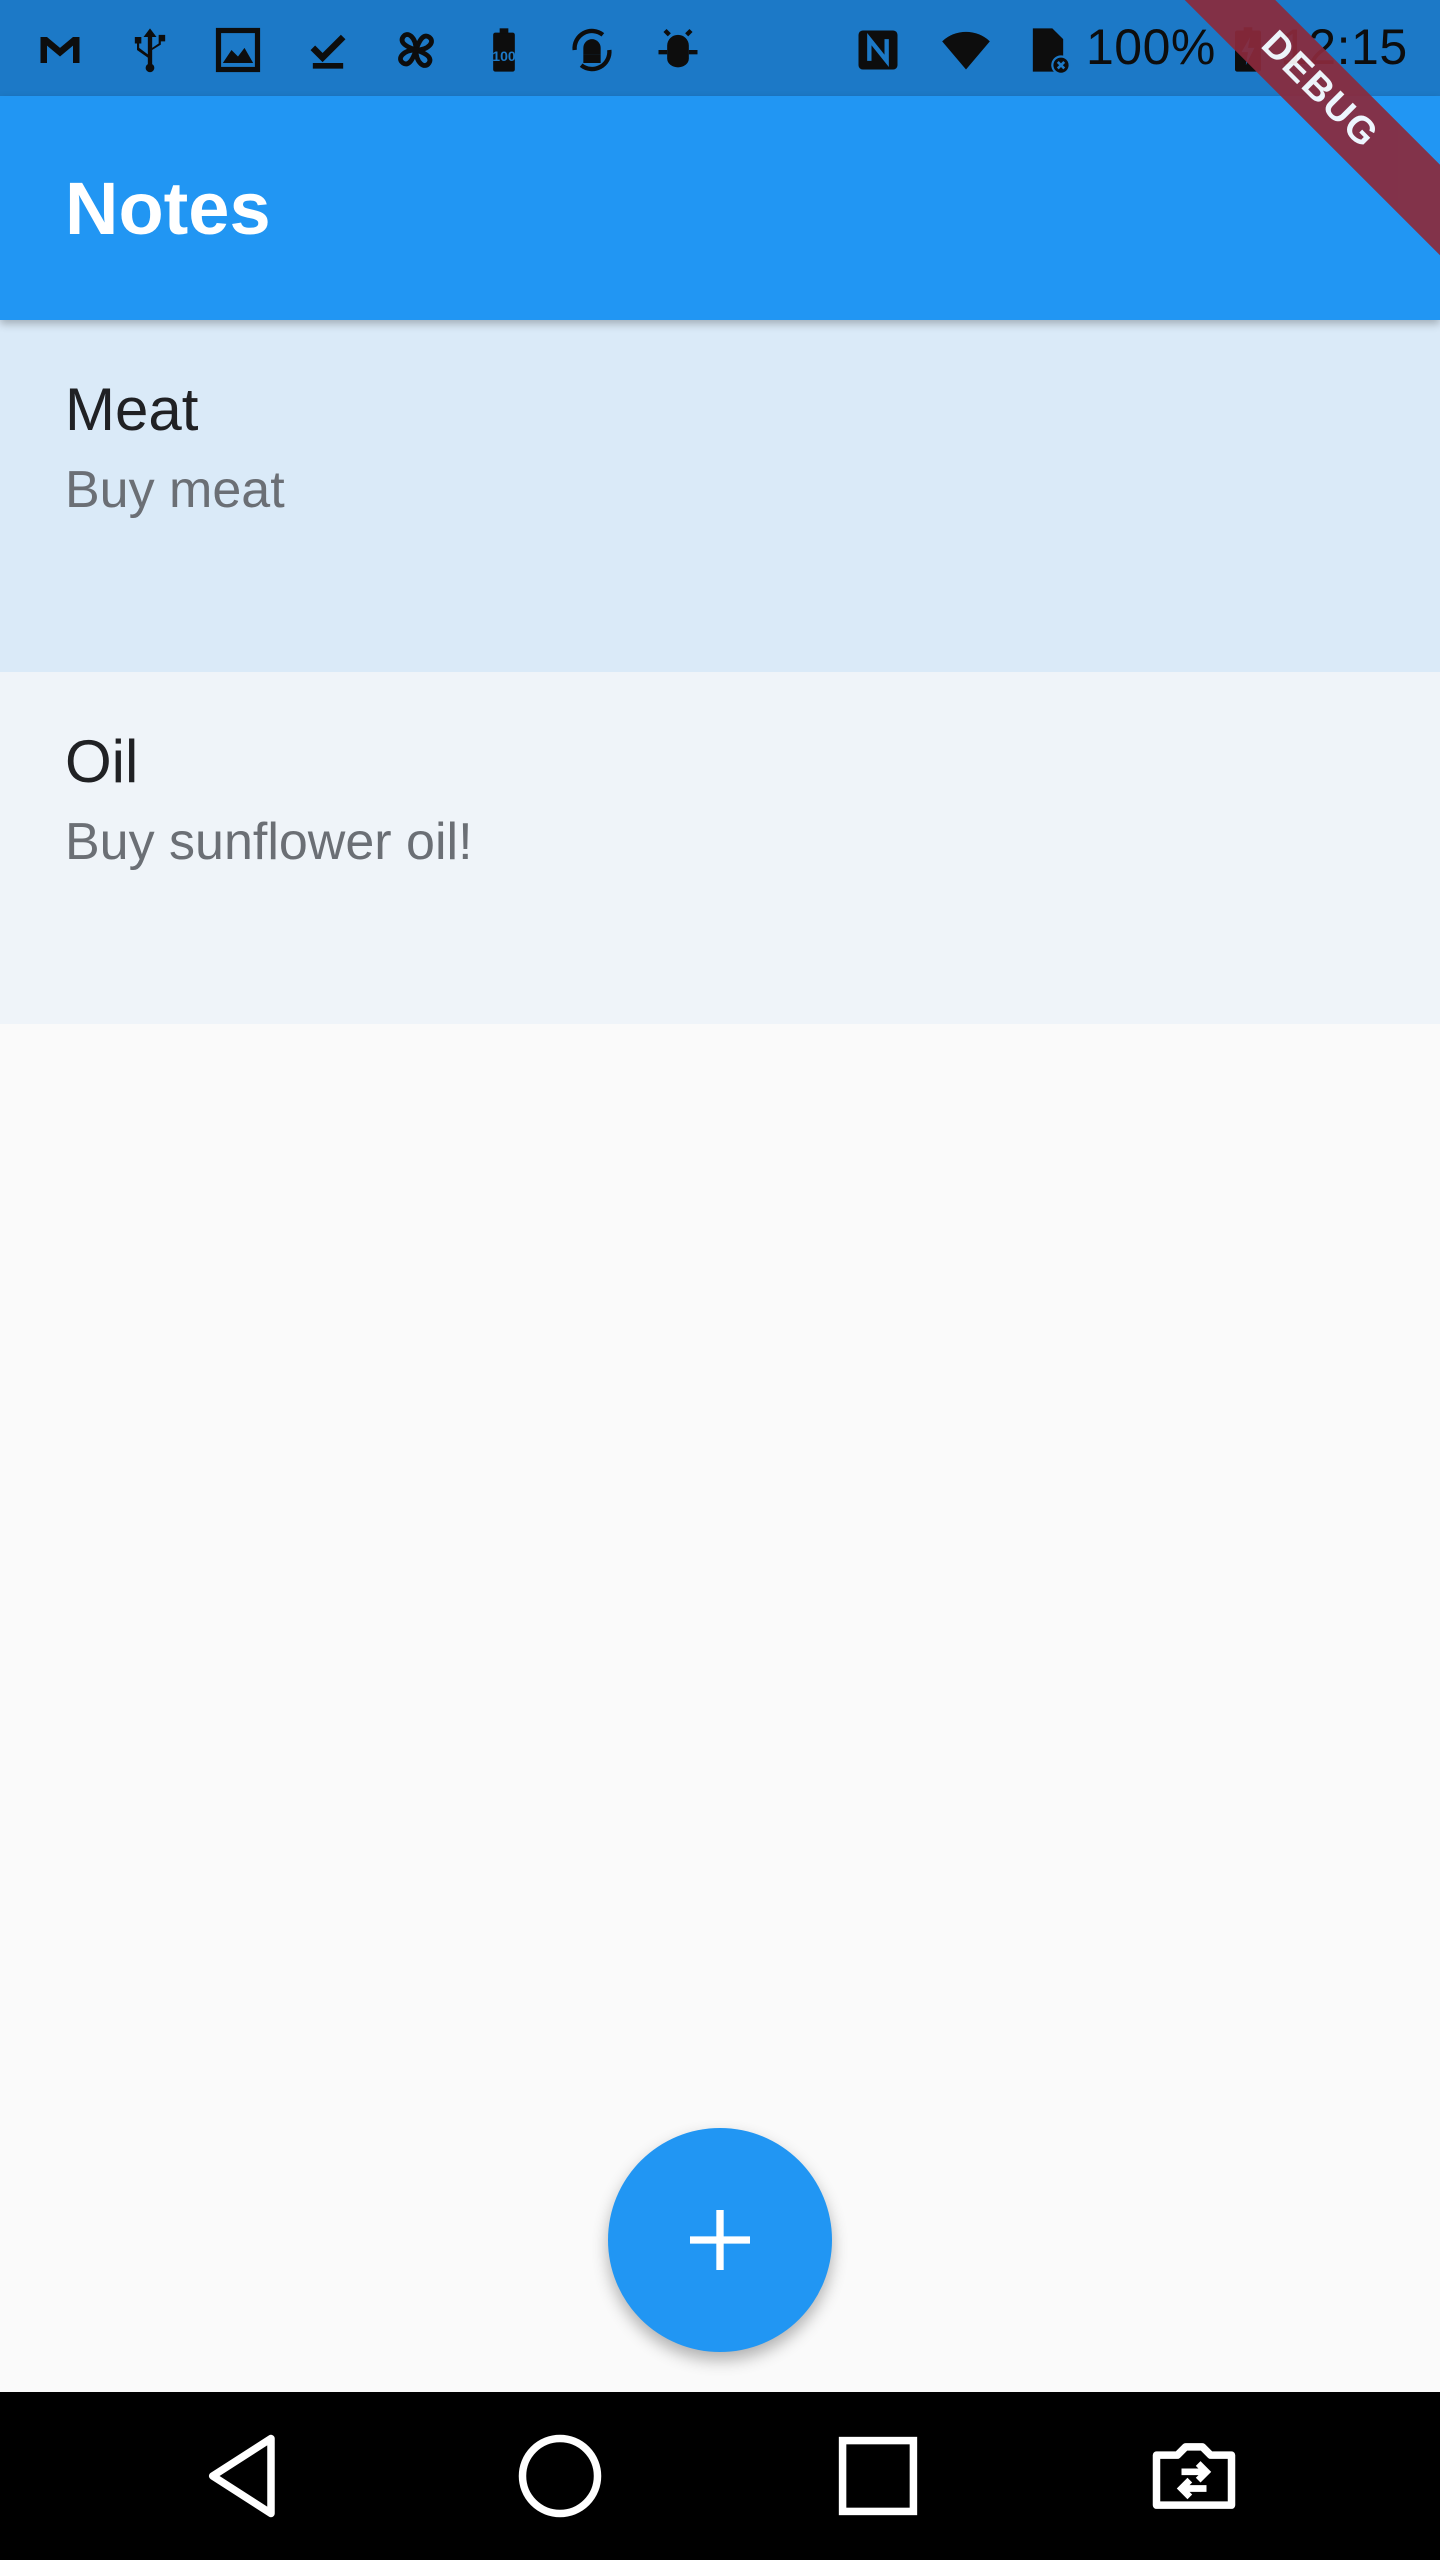 The image size is (1440, 2560). I want to click on page-title: Notes, so click(168, 208).